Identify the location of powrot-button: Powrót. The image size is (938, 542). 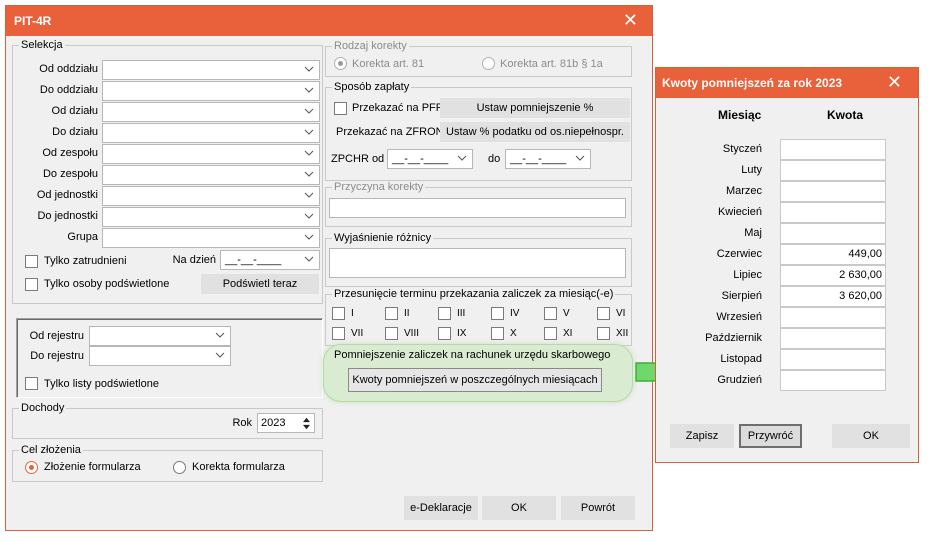
(598, 508).